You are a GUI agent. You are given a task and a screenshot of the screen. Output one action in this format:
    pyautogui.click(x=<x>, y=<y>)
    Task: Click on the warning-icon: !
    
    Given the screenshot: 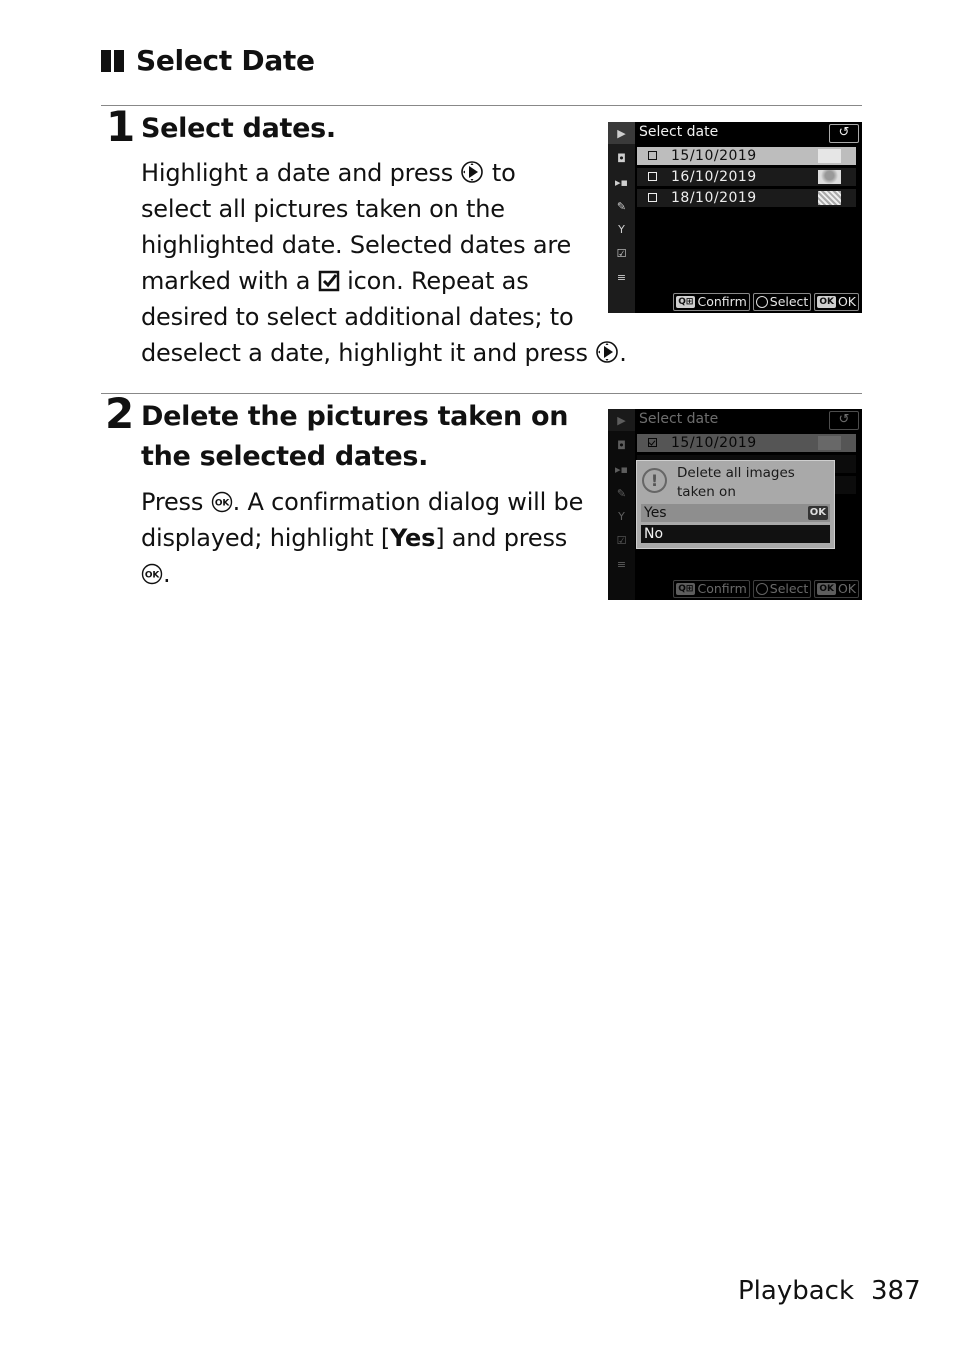 What is the action you would take?
    pyautogui.click(x=654, y=480)
    